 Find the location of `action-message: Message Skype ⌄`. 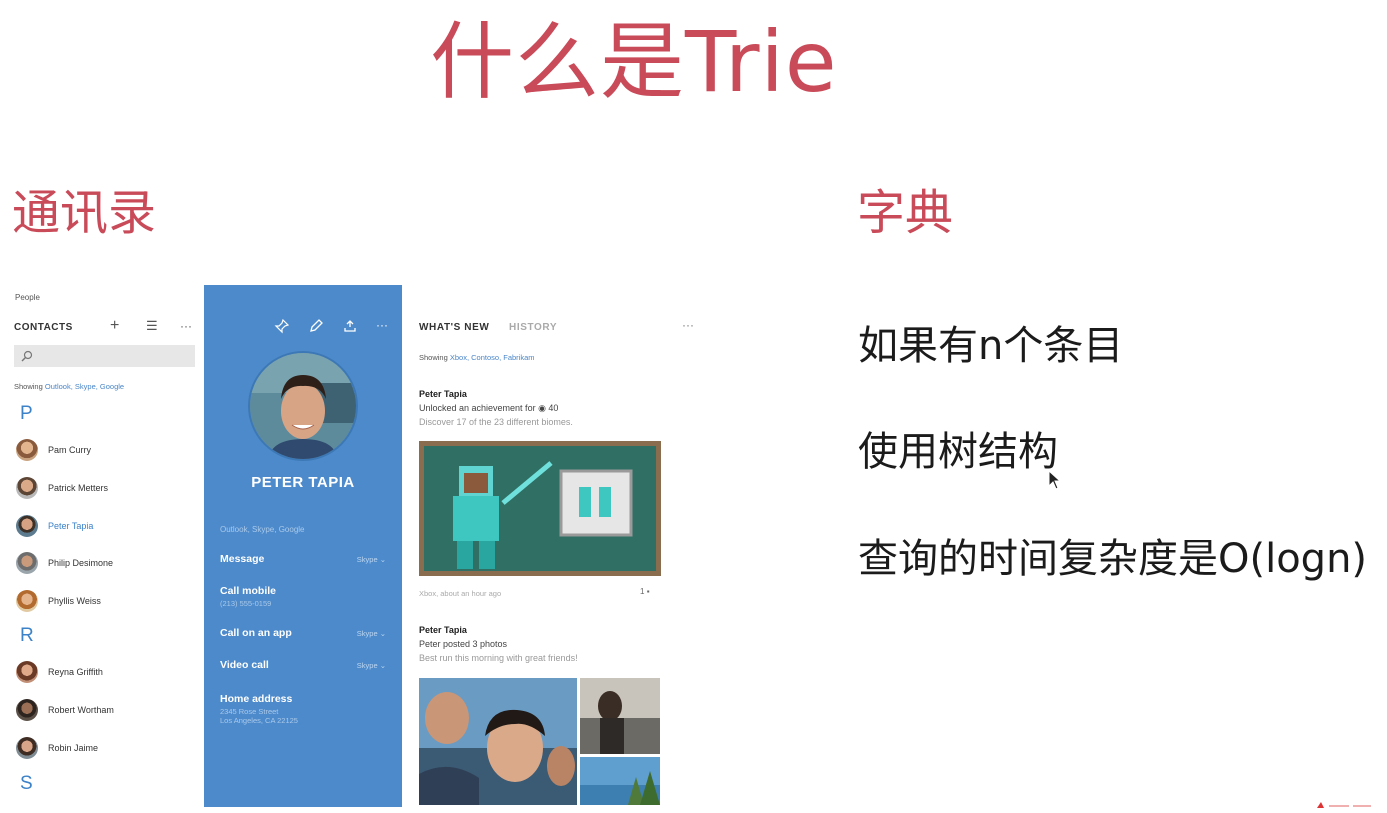

action-message: Message Skype ⌄ is located at coordinates (303, 559).